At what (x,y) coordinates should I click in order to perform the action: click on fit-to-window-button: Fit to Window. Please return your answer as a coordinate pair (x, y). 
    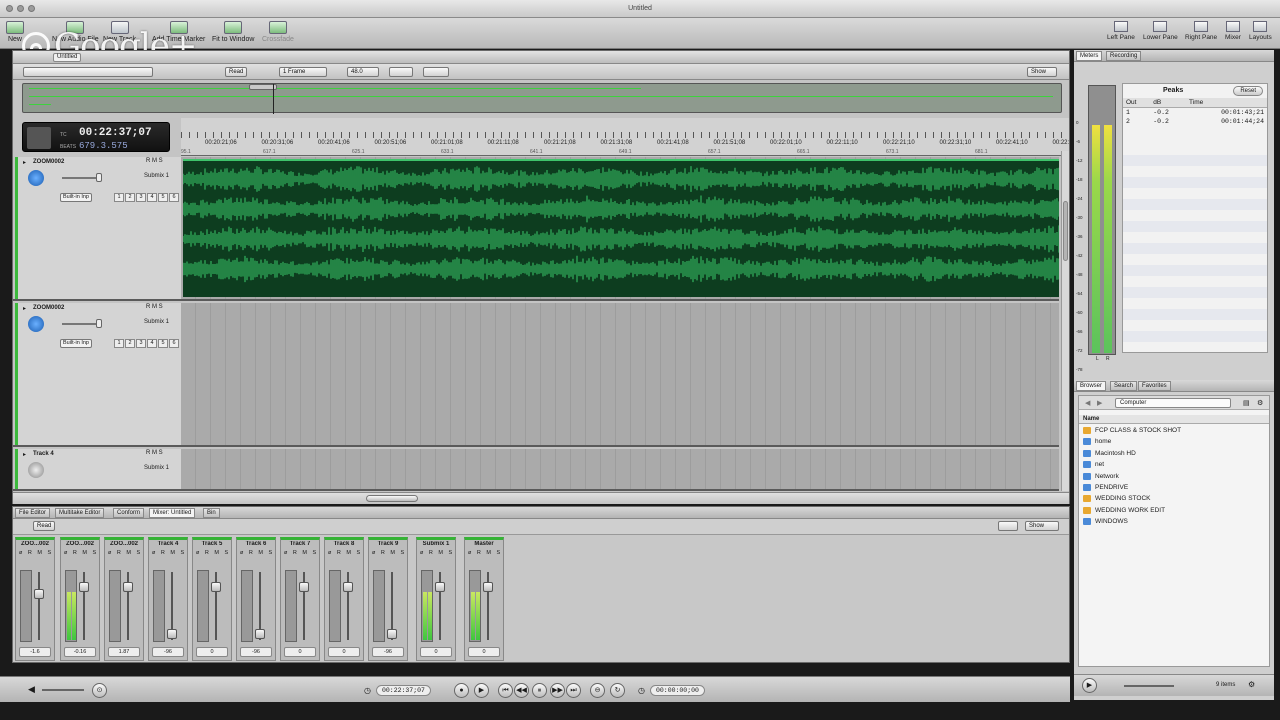
    Looking at the image, I should click on (233, 32).